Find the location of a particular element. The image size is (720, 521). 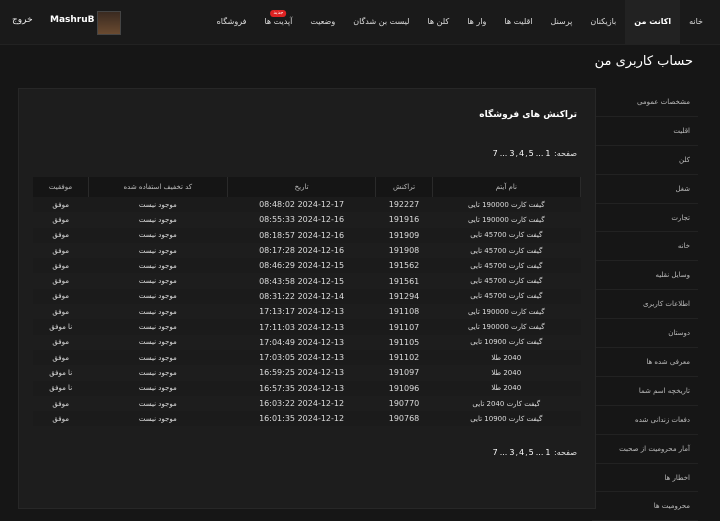

logout-link: خروج is located at coordinates (22, 20).